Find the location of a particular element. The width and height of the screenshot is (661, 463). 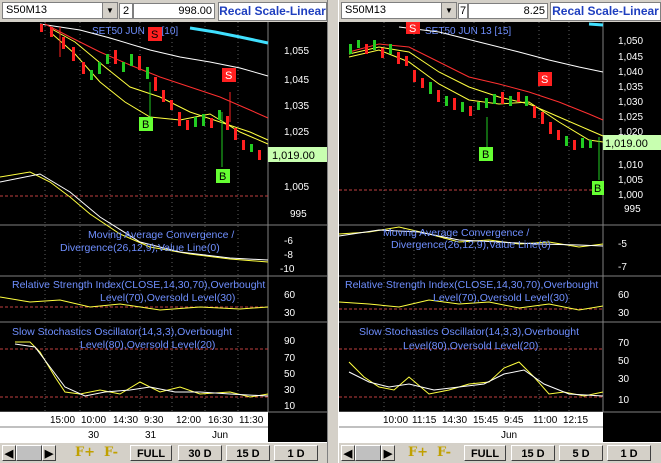

left-buy-label-1: B is located at coordinates (145, 125).